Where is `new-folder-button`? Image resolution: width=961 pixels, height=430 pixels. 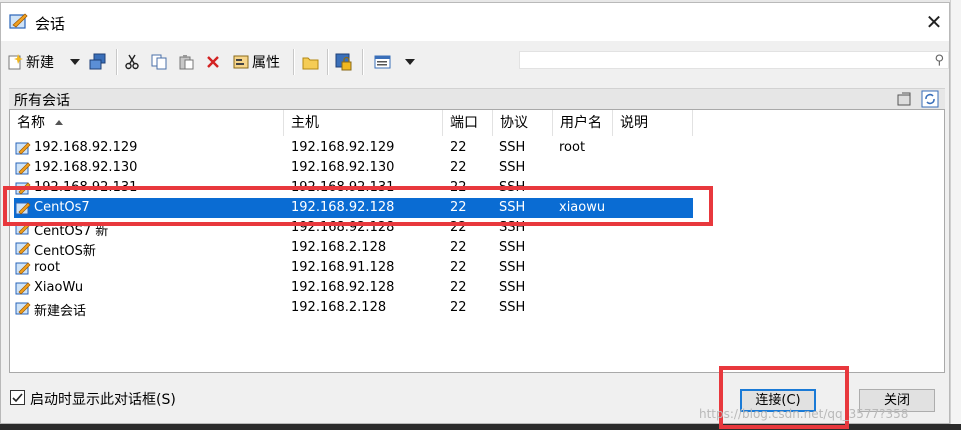
new-folder-button is located at coordinates (310, 62).